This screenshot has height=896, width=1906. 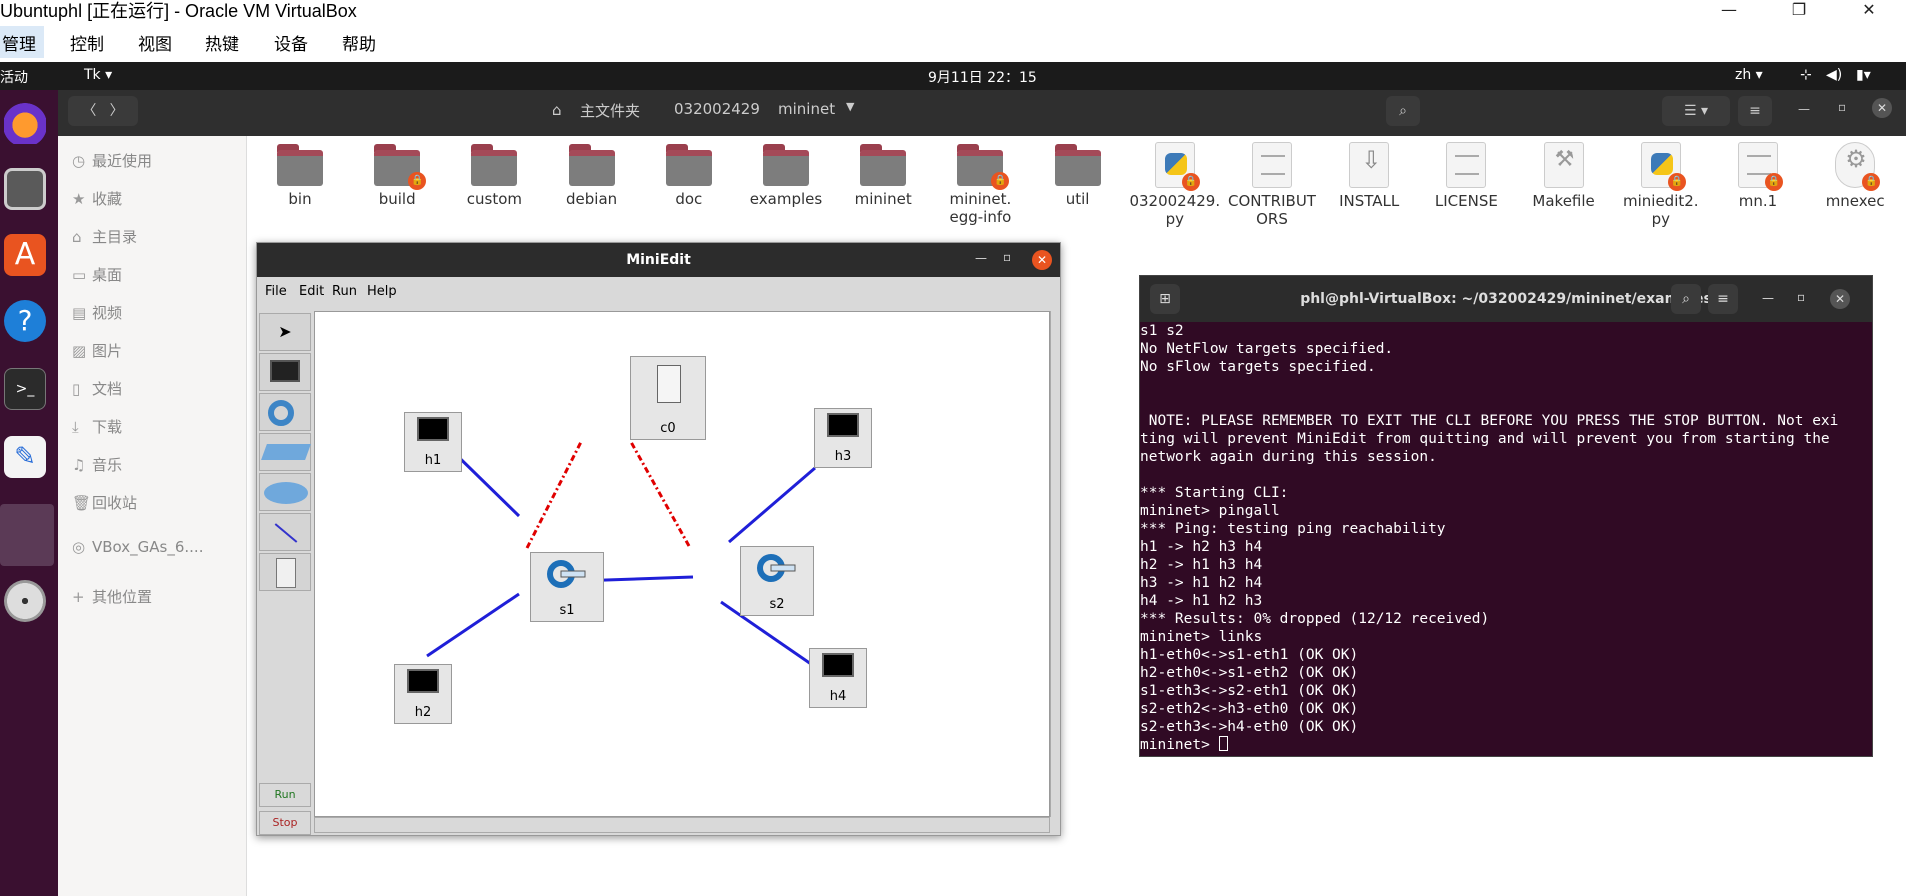 I want to click on me-menu-run: Run, so click(x=344, y=291).